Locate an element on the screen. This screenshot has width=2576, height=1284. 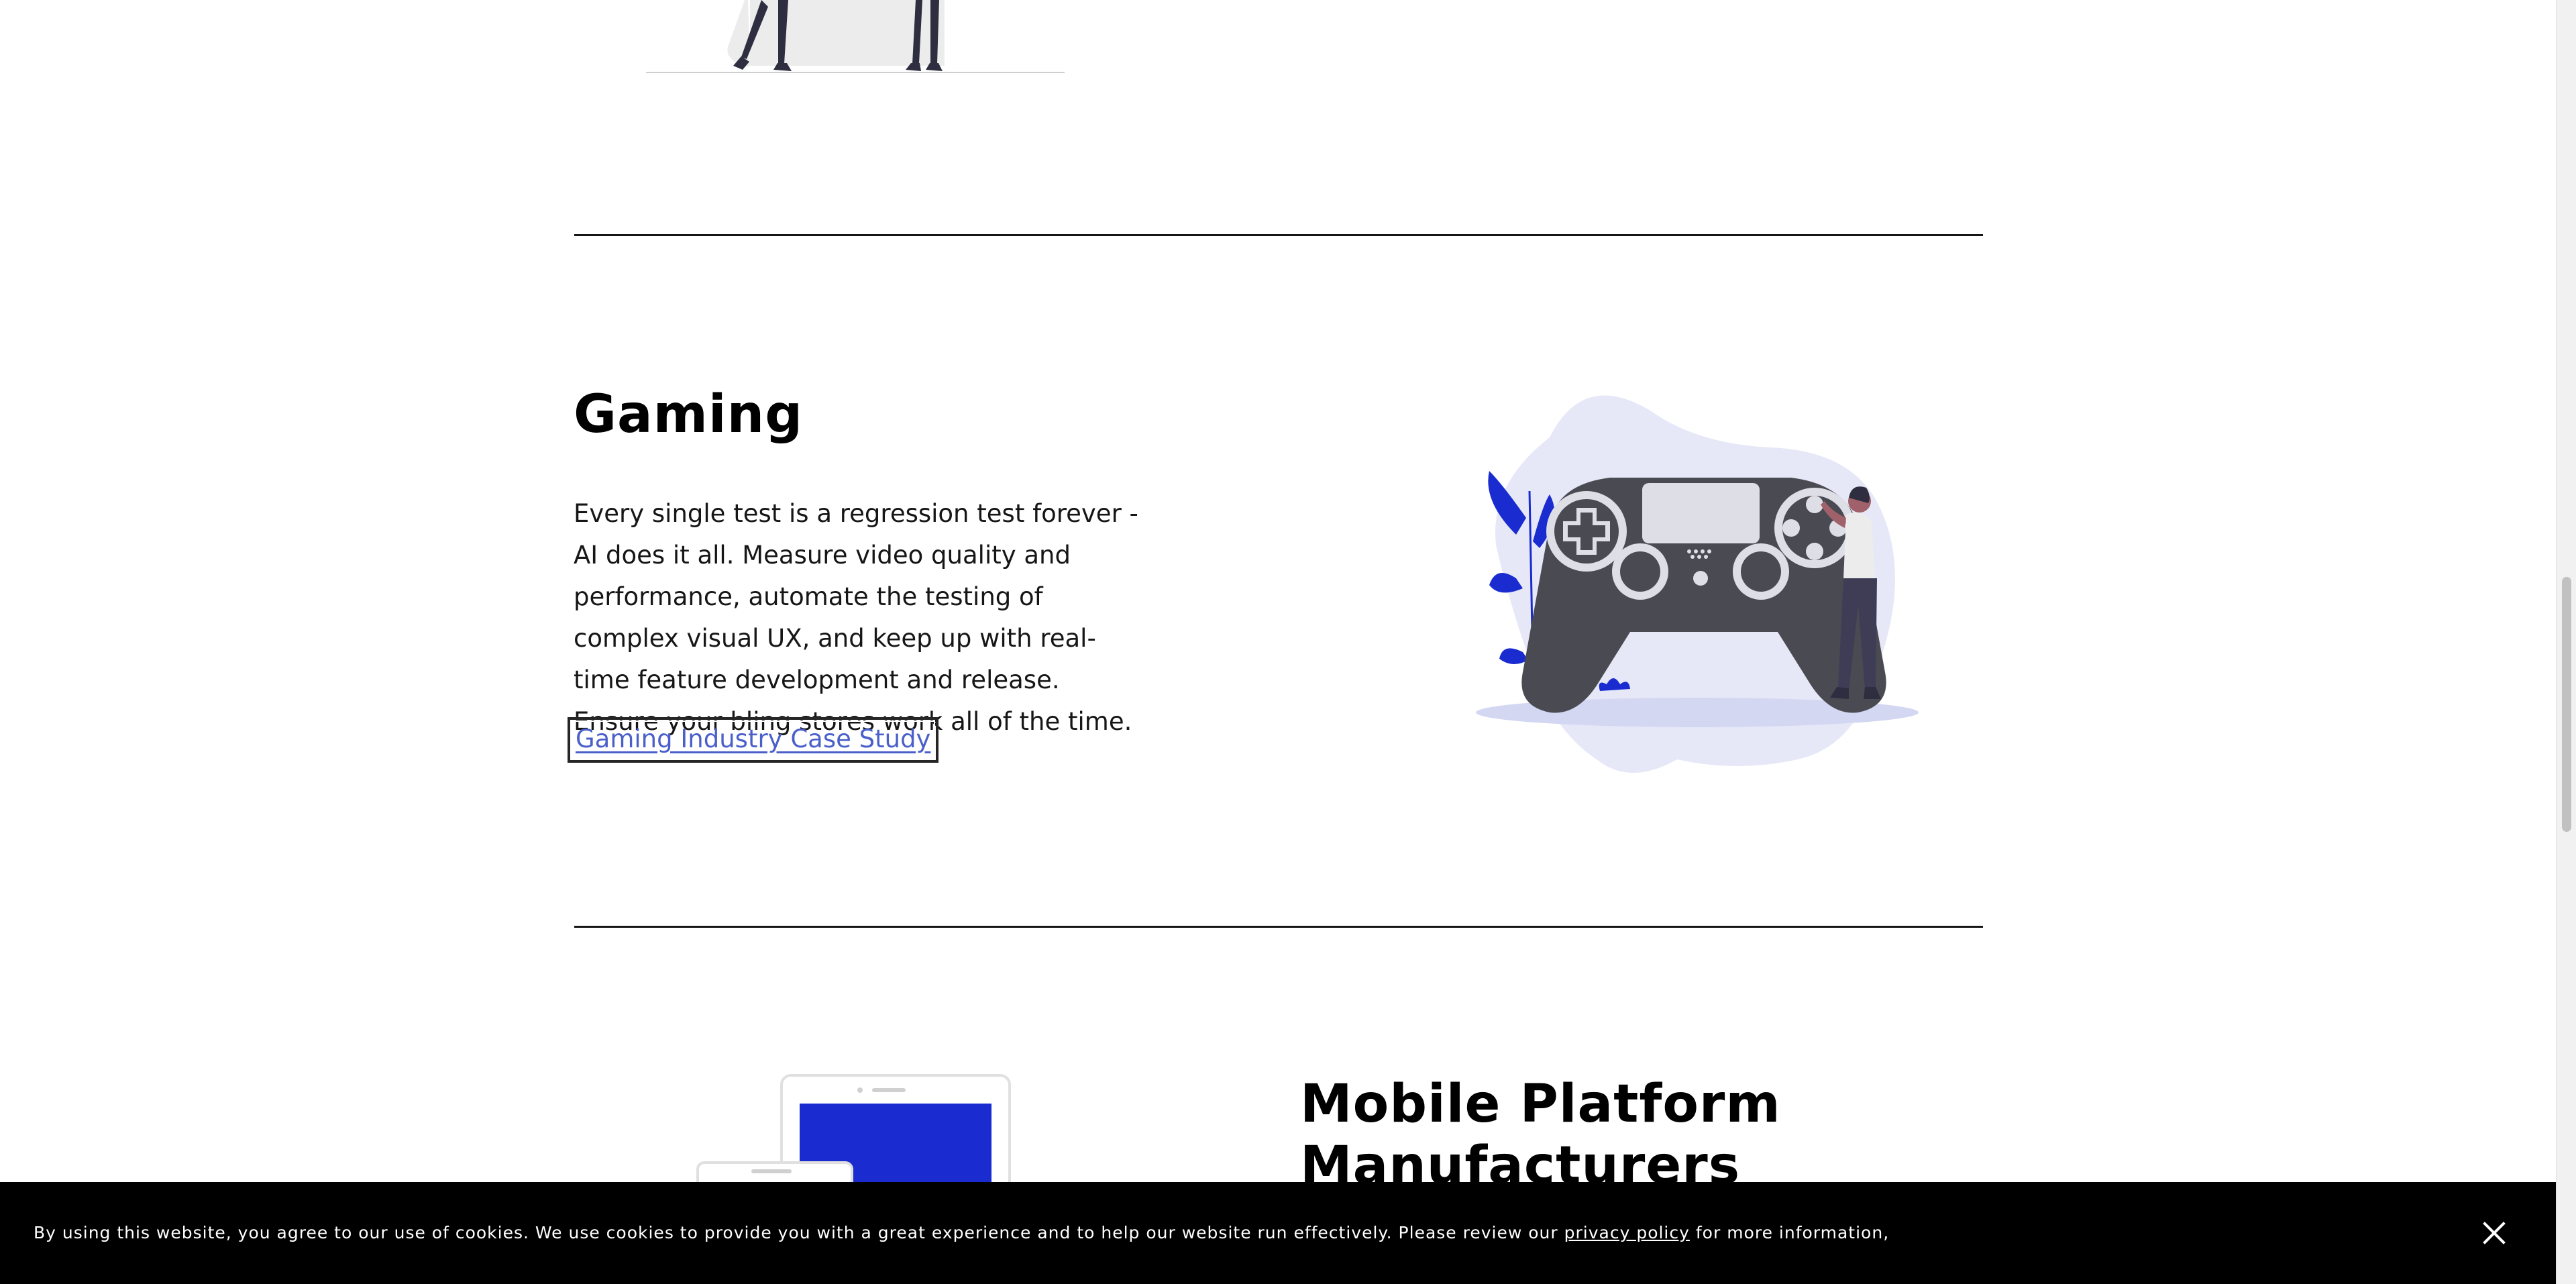
mobile-title: Mobile Platform Manufacturers is located at coordinates (1540, 1135).